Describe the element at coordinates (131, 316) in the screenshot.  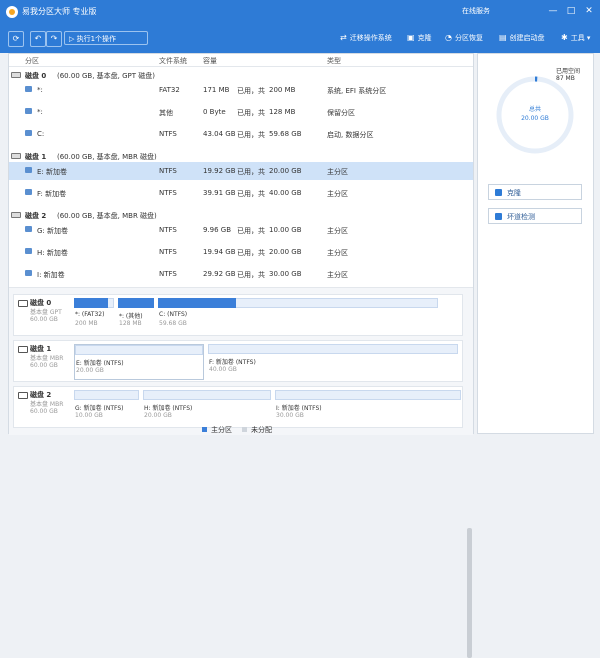
I see `segment-label: *: (其他)` at that location.